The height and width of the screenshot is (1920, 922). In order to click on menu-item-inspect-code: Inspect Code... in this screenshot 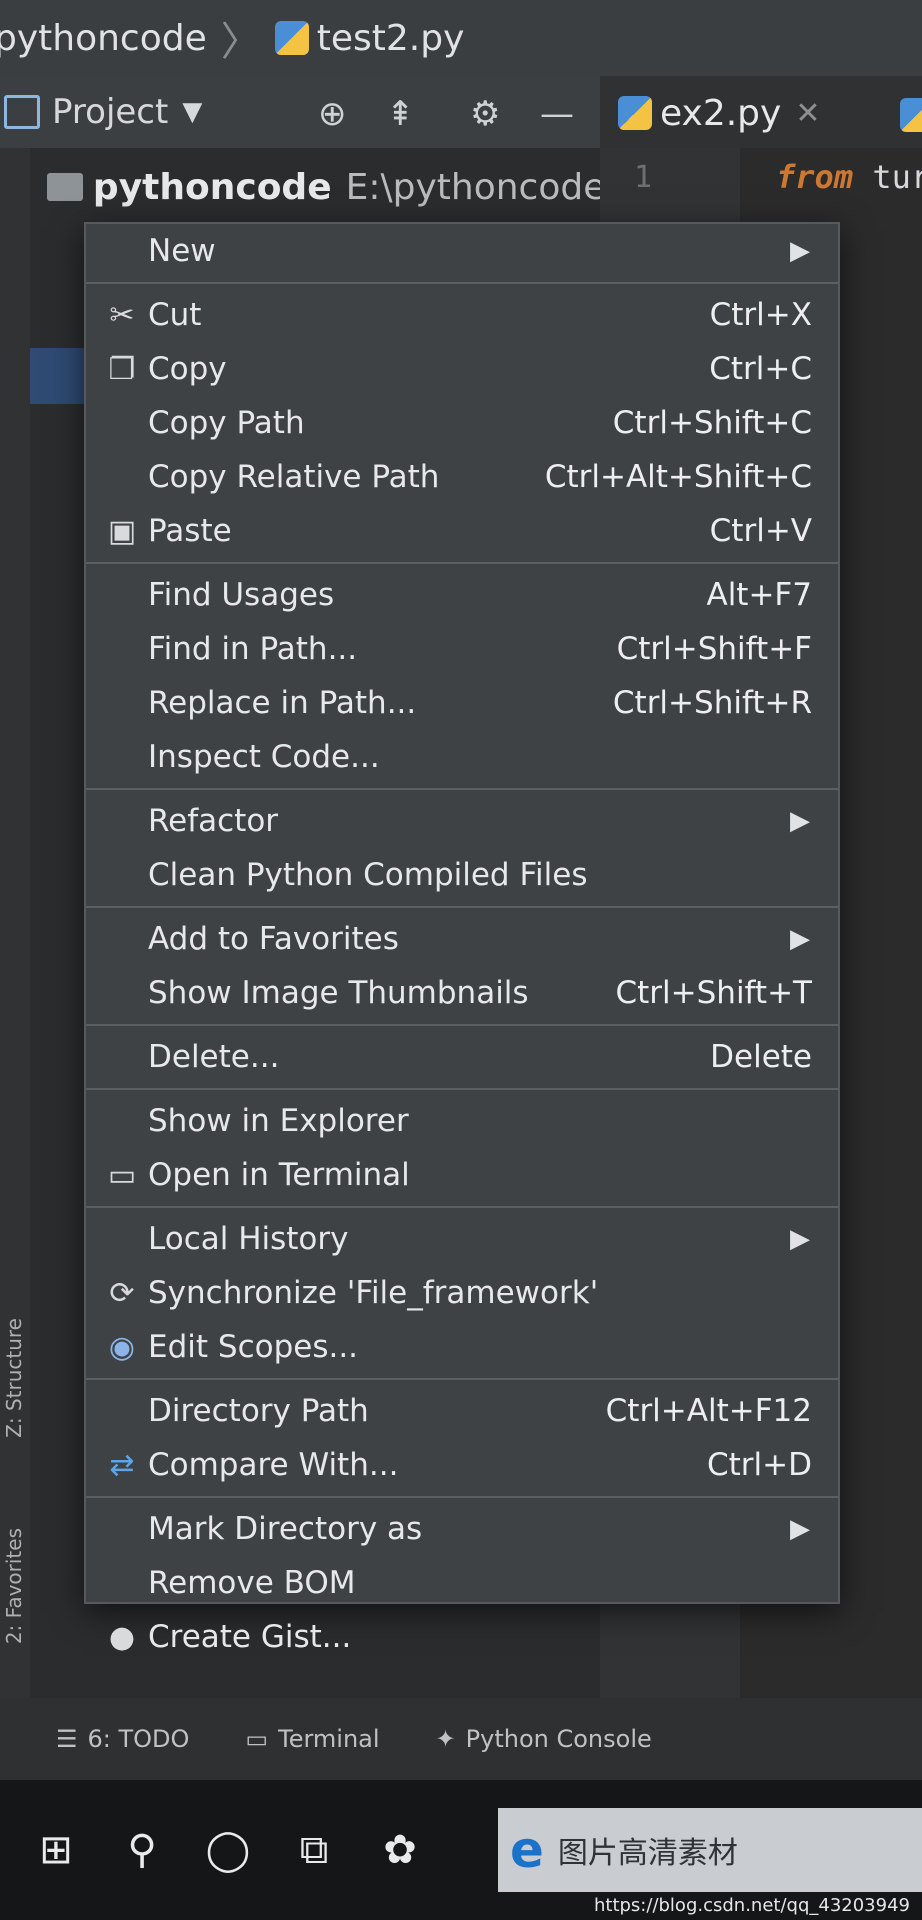, I will do `click(462, 757)`.